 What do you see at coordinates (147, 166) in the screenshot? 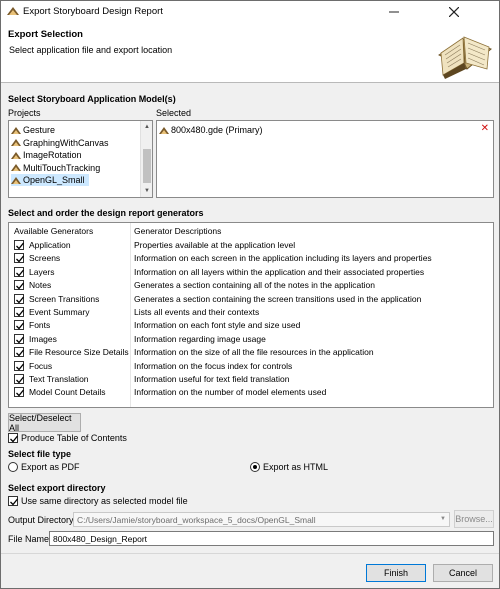
I see `scroll-thumb` at bounding box center [147, 166].